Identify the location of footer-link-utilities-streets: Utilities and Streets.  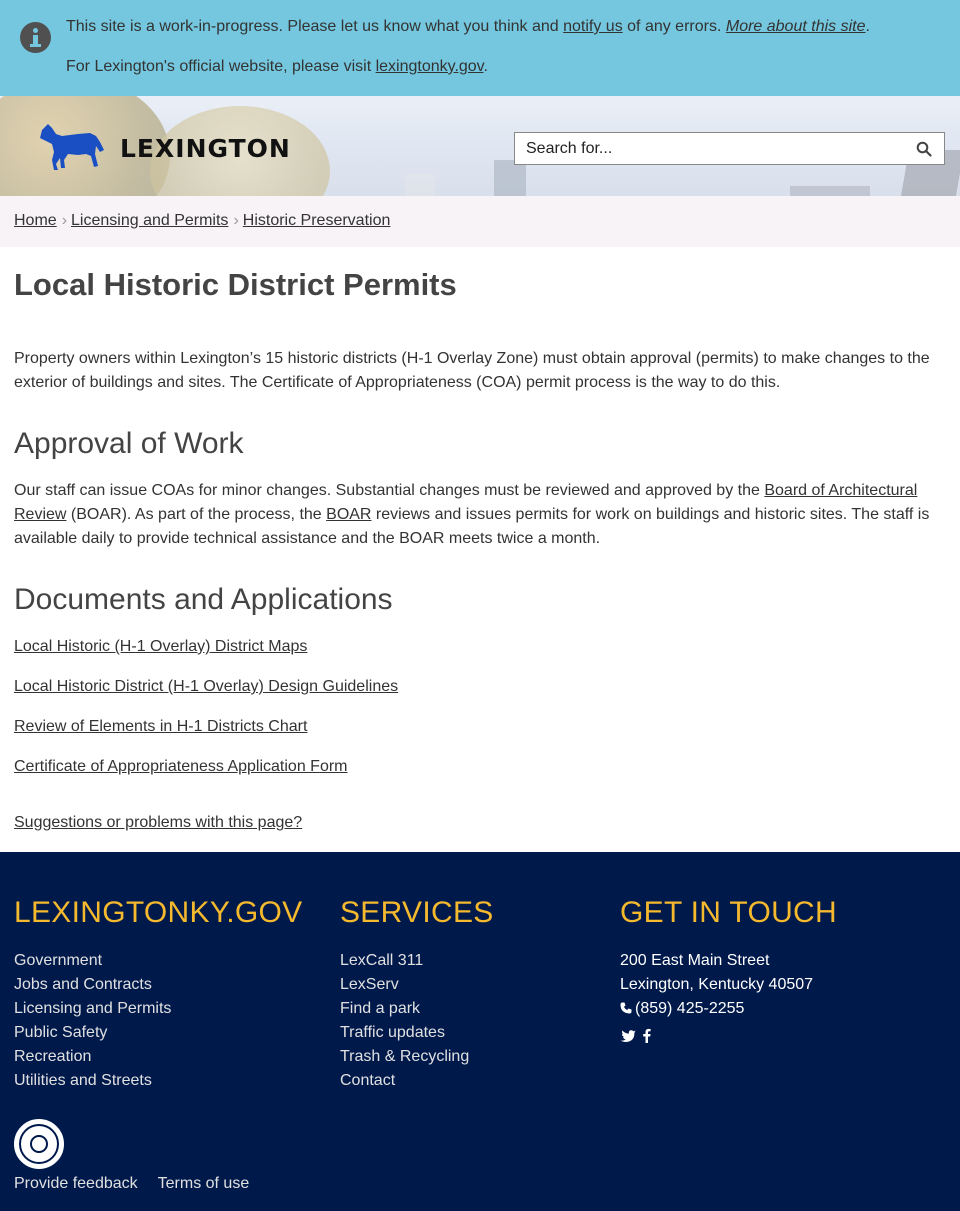
(92, 1081).